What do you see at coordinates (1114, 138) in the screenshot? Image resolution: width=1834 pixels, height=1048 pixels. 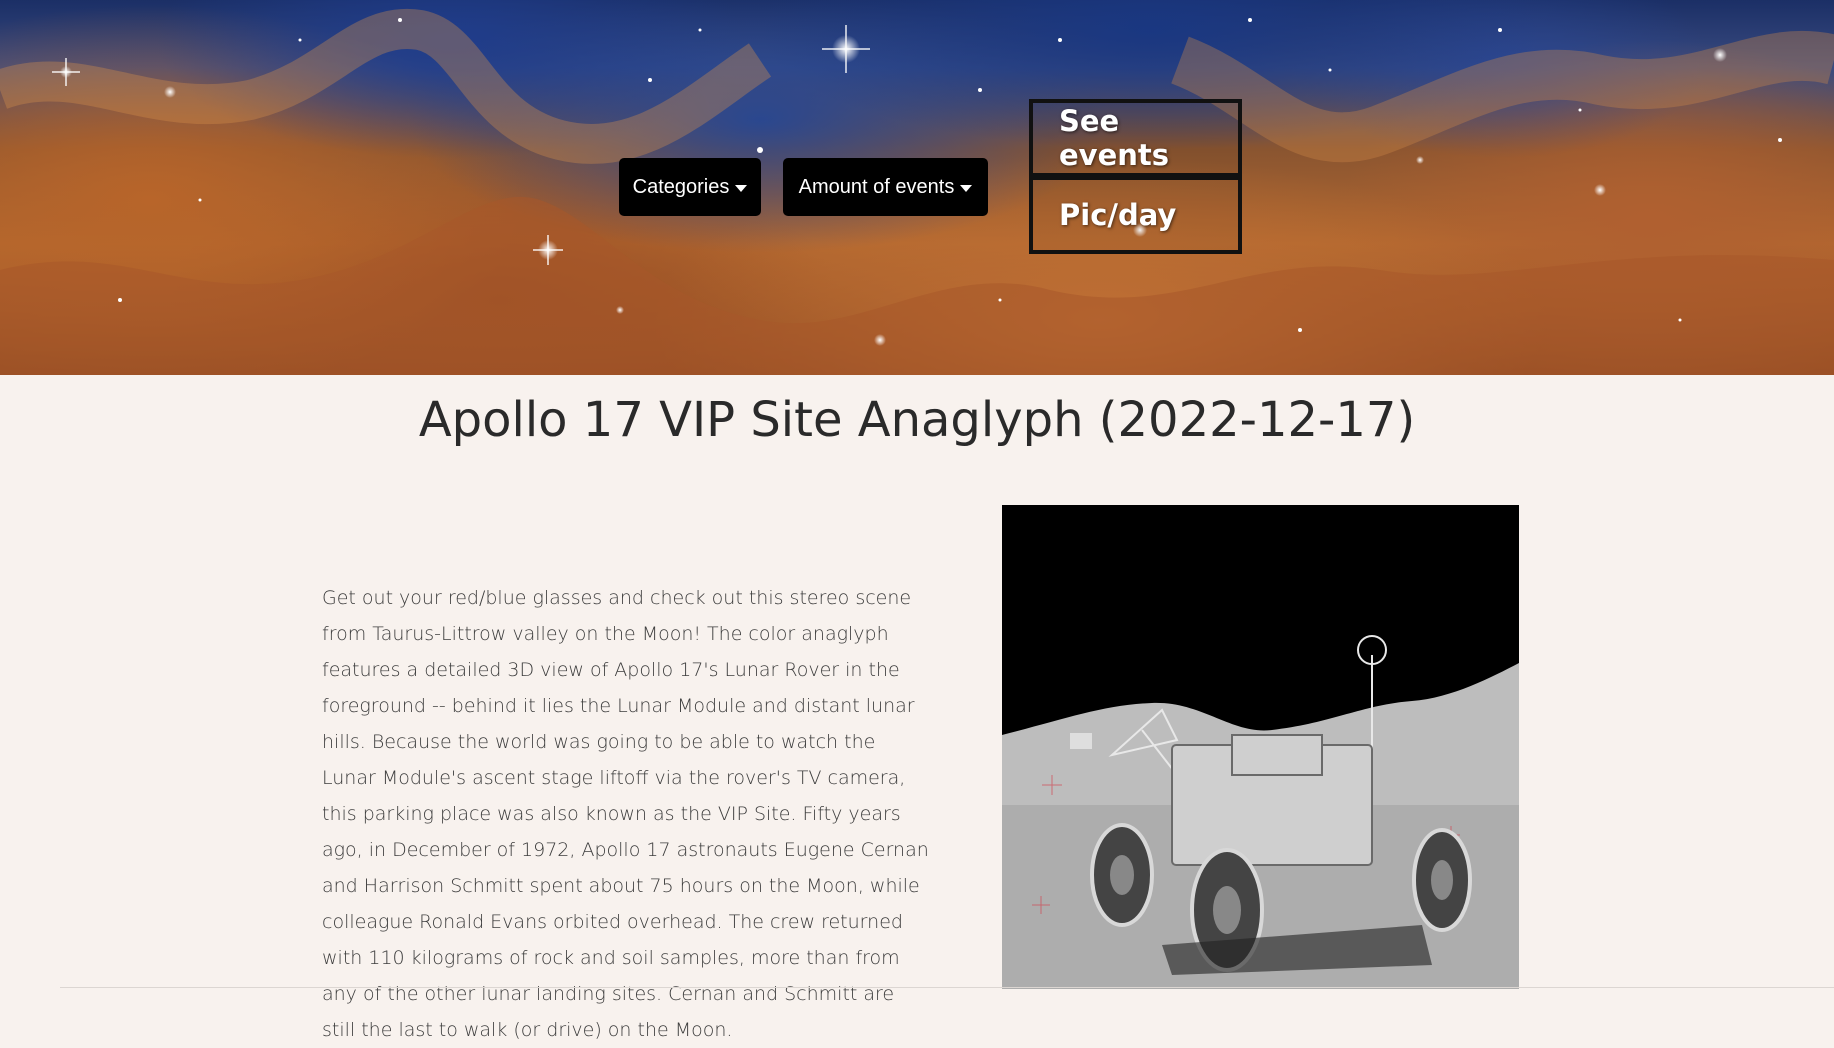 I see `see-events-label: See events` at bounding box center [1114, 138].